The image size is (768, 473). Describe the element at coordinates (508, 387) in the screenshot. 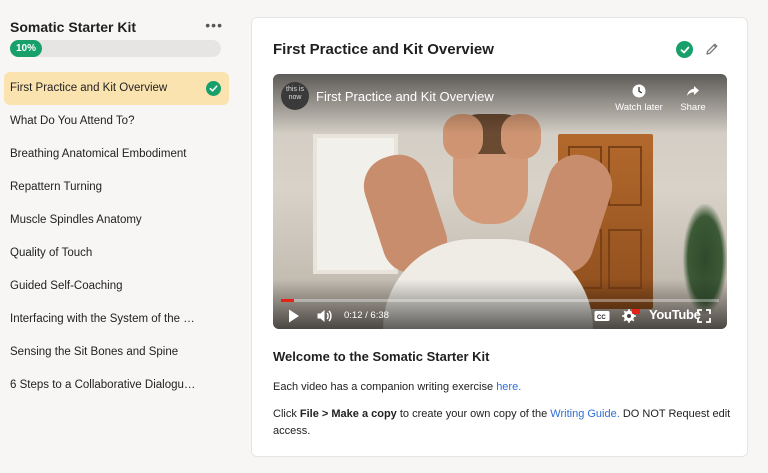

I see `companion-exercise-link: here.` at that location.